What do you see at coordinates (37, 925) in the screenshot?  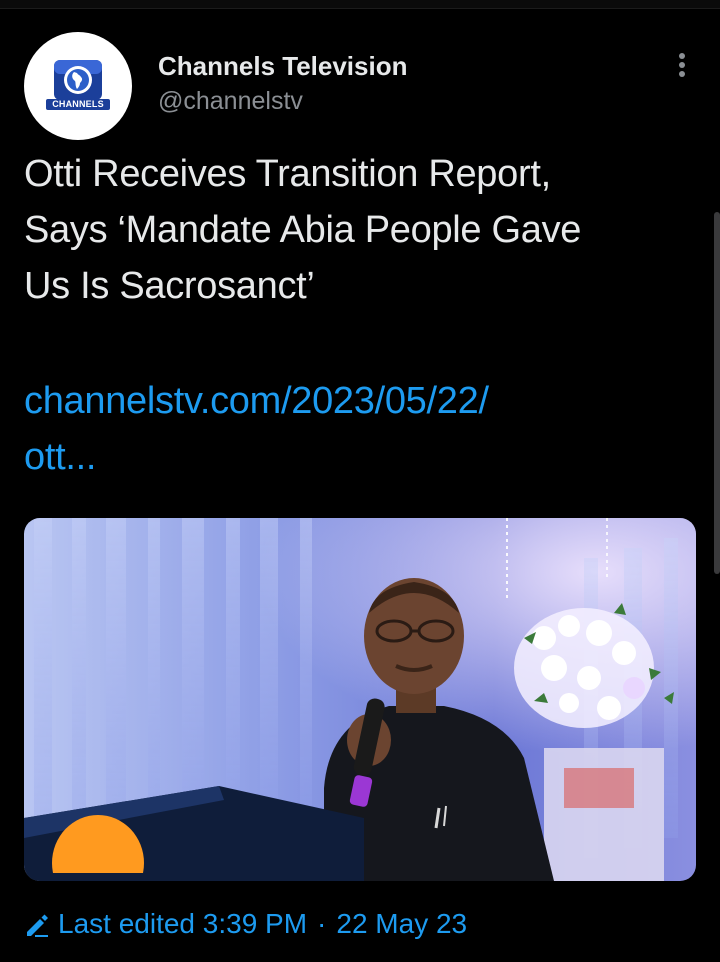 I see `pencil-icon` at bounding box center [37, 925].